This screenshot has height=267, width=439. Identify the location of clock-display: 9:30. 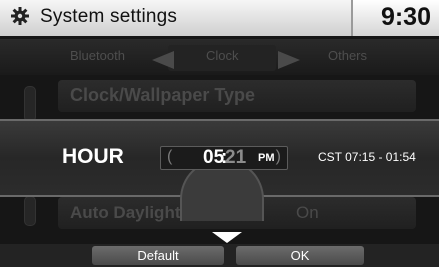
(395, 18).